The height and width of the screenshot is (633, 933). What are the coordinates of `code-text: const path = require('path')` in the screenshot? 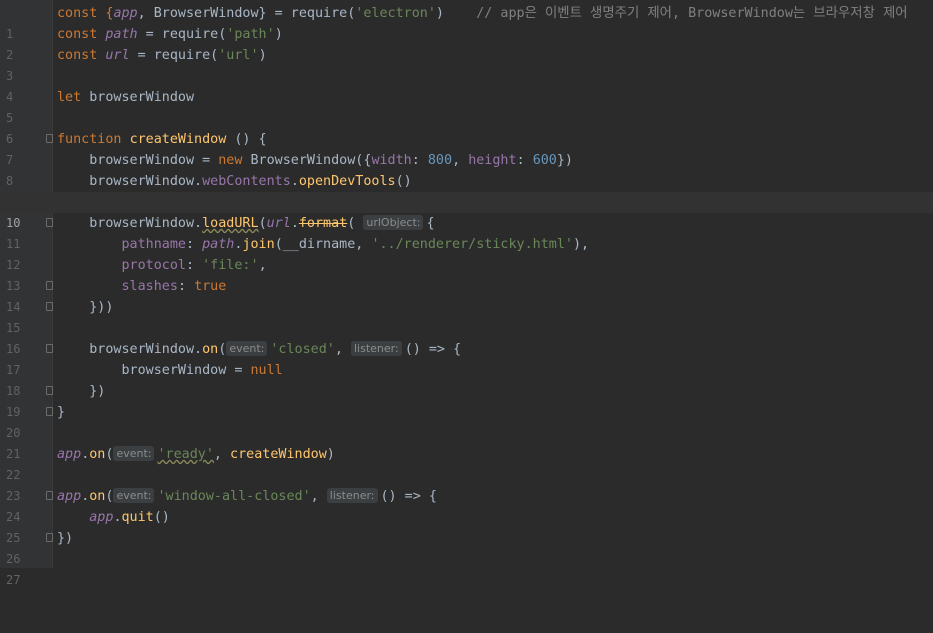 It's located at (170, 34).